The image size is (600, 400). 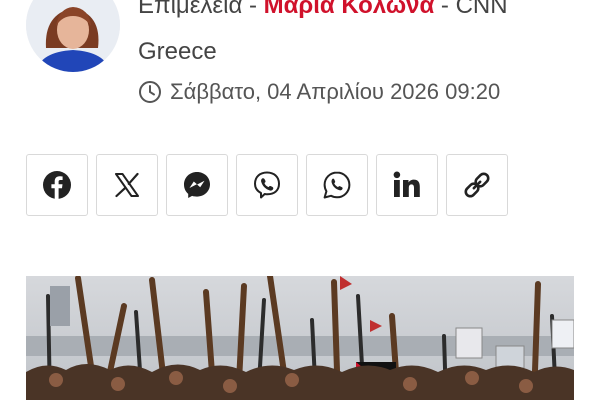 I want to click on x-icon, so click(x=127, y=185).